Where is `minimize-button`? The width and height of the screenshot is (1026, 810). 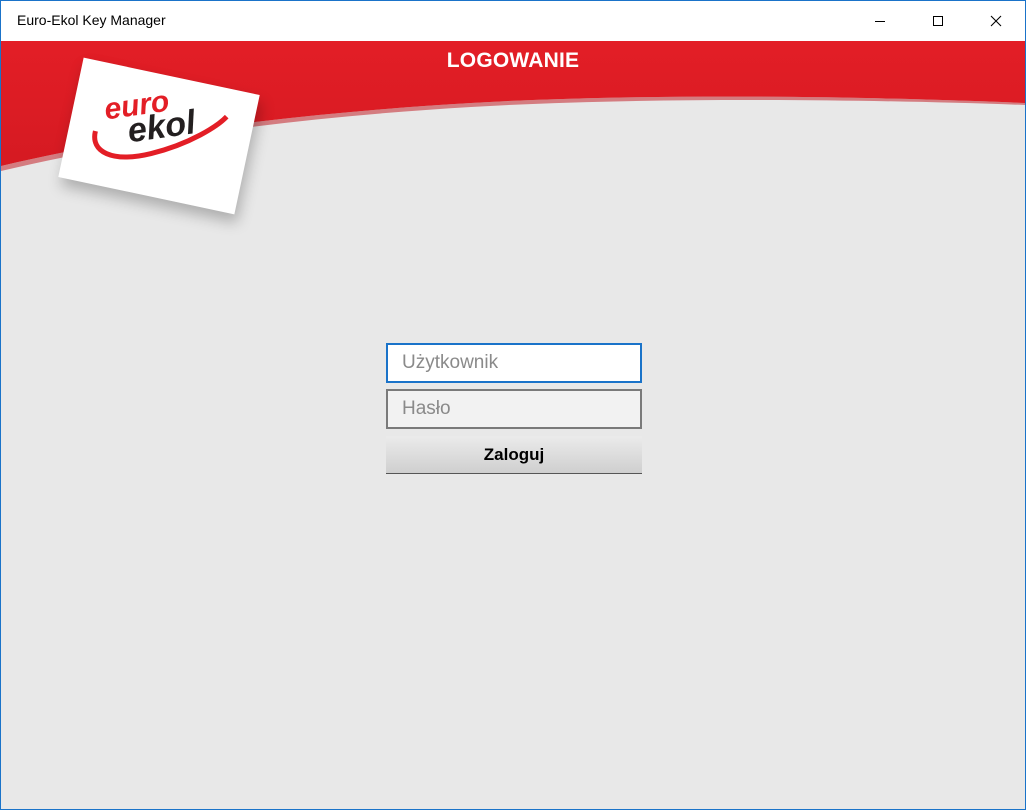
minimize-button is located at coordinates (880, 21).